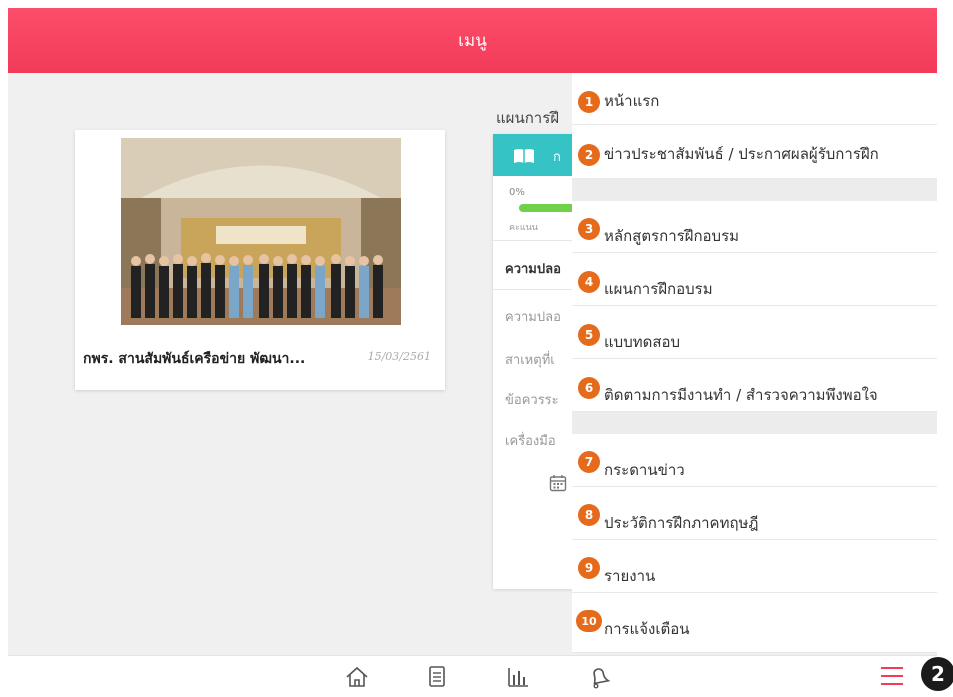  What do you see at coordinates (538, 155) in the screenshot?
I see `plan-card-header: ก` at bounding box center [538, 155].